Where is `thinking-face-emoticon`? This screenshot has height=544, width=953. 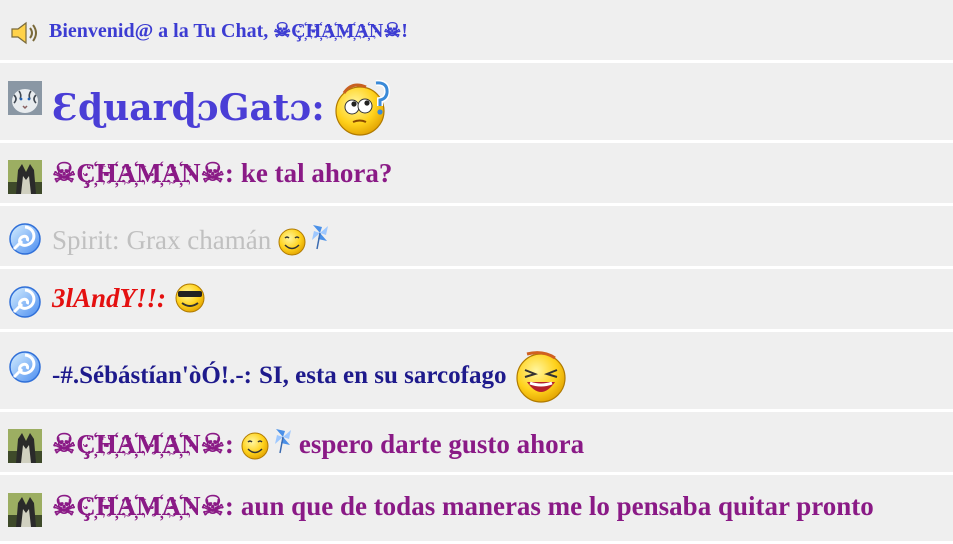
thinking-face-emoticon is located at coordinates (362, 107).